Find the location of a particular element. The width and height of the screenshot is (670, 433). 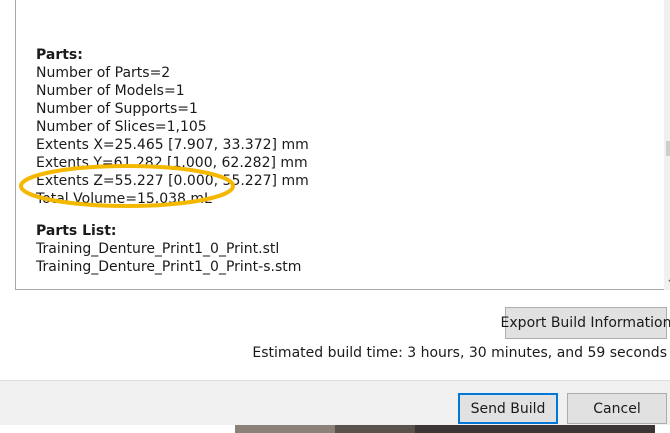

parts-heading: Parts: is located at coordinates (59, 55).